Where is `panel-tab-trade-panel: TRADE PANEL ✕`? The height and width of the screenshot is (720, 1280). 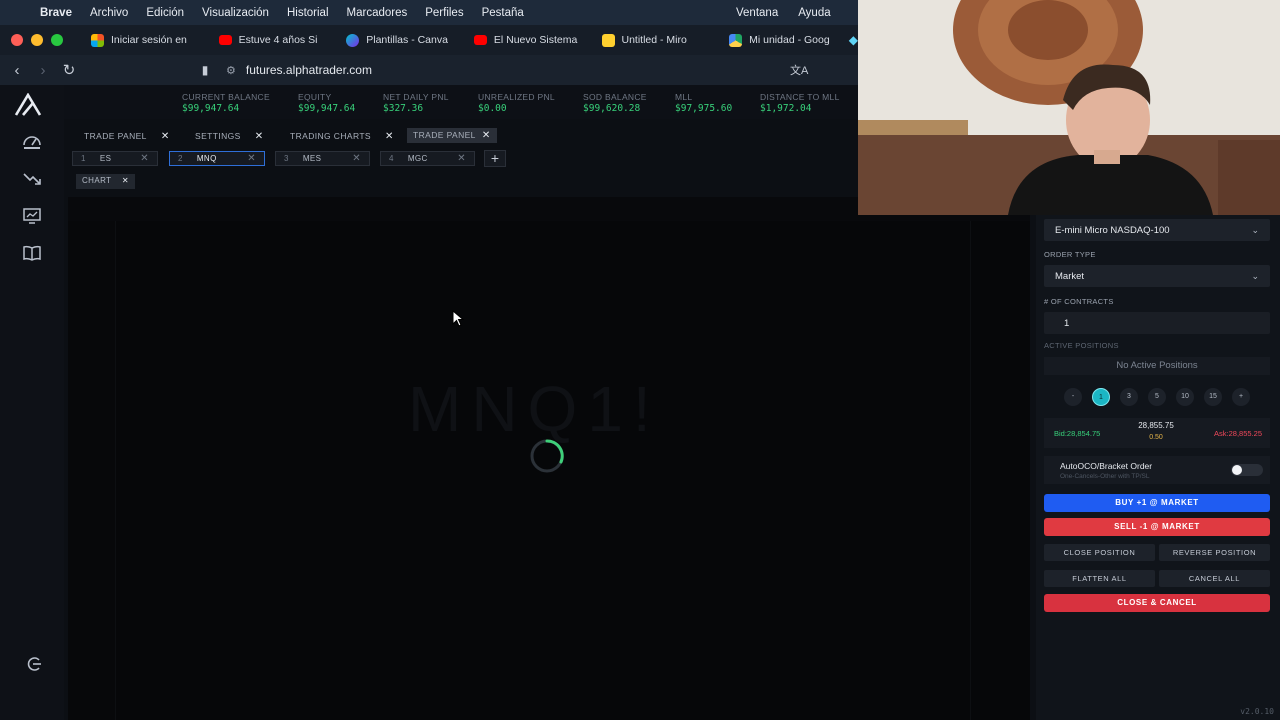
panel-tab-trade-panel: TRADE PANEL ✕ is located at coordinates (127, 136).